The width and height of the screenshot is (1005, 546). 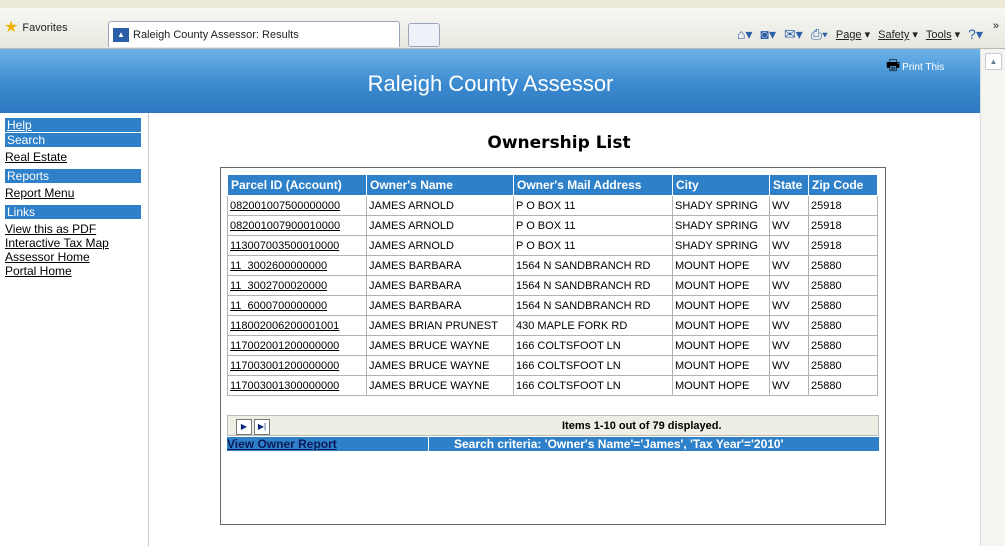 I want to click on column-header: Owner's Name, so click(x=440, y=185).